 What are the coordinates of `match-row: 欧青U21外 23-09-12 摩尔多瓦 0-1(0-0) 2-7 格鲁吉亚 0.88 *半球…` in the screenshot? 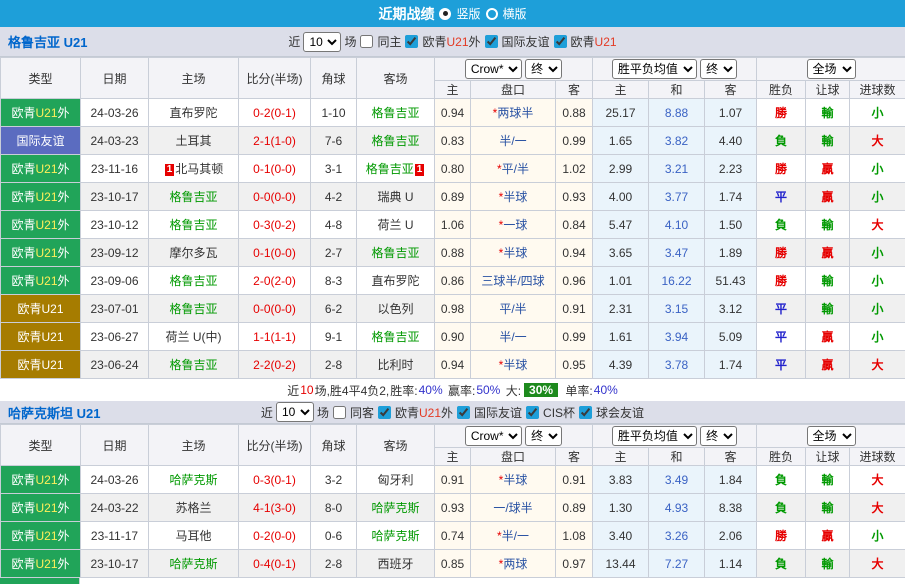 It's located at (452, 252).